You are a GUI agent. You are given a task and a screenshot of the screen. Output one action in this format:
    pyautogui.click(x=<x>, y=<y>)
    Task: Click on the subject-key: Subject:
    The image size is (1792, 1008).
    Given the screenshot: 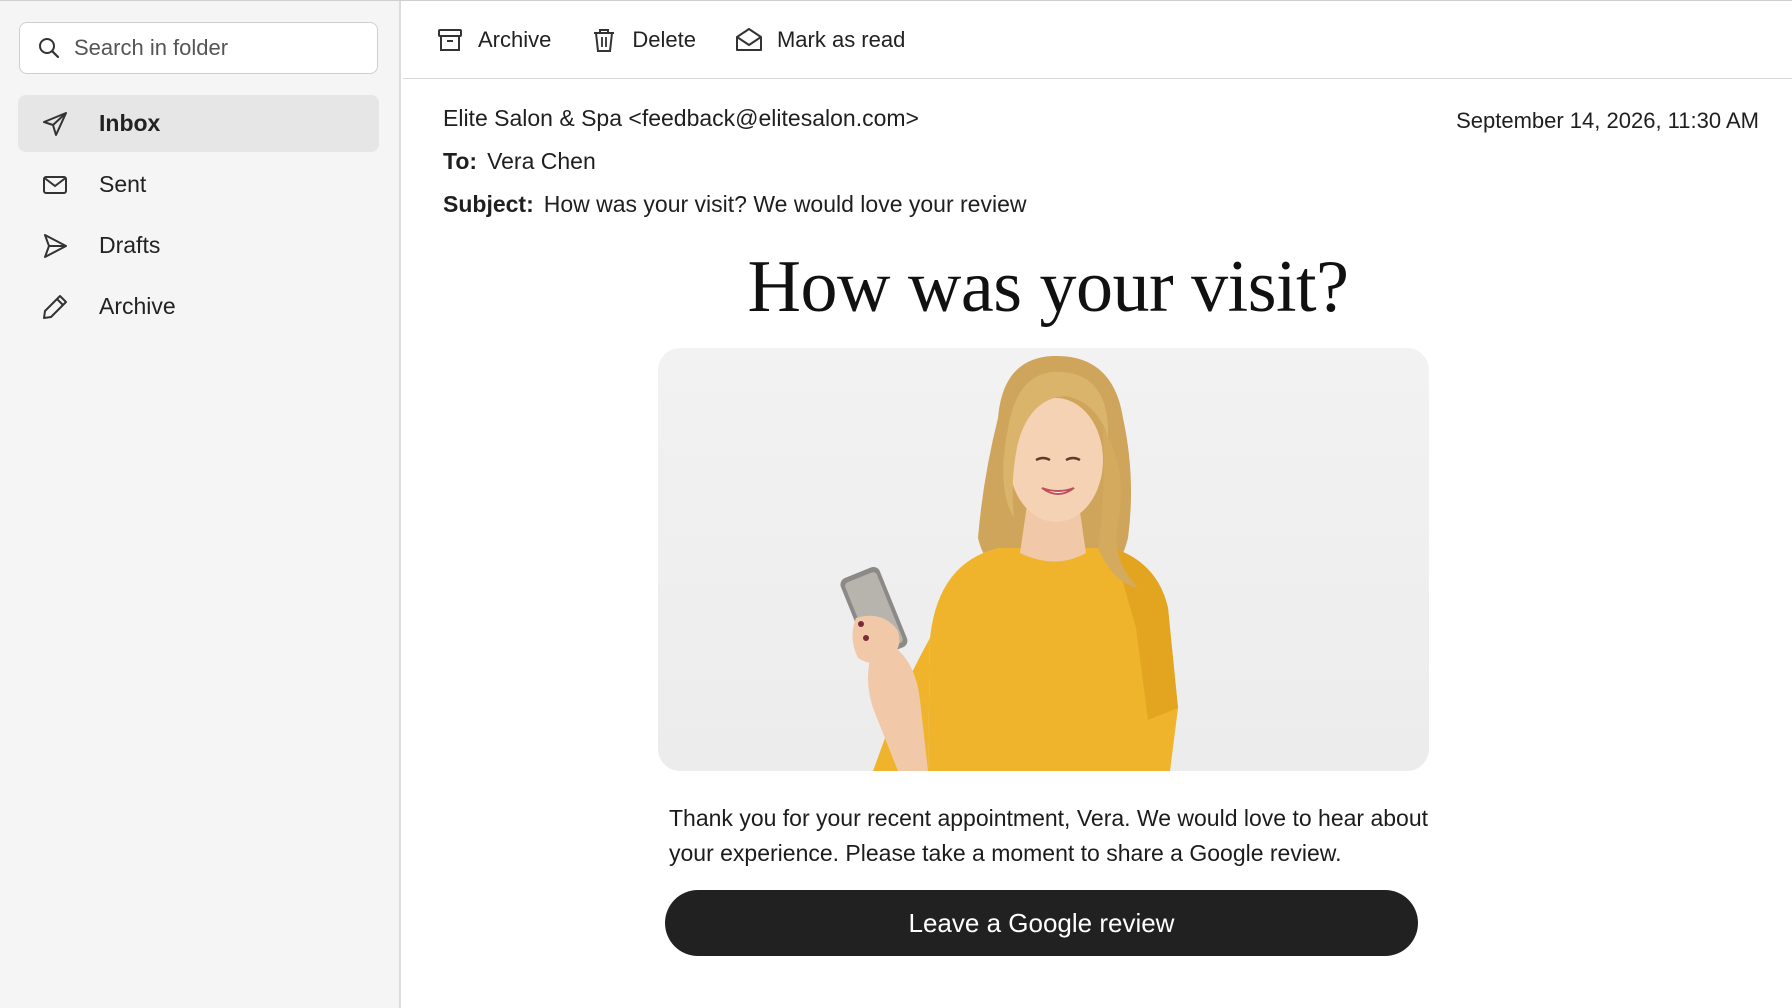 What is the action you would take?
    pyautogui.click(x=488, y=204)
    